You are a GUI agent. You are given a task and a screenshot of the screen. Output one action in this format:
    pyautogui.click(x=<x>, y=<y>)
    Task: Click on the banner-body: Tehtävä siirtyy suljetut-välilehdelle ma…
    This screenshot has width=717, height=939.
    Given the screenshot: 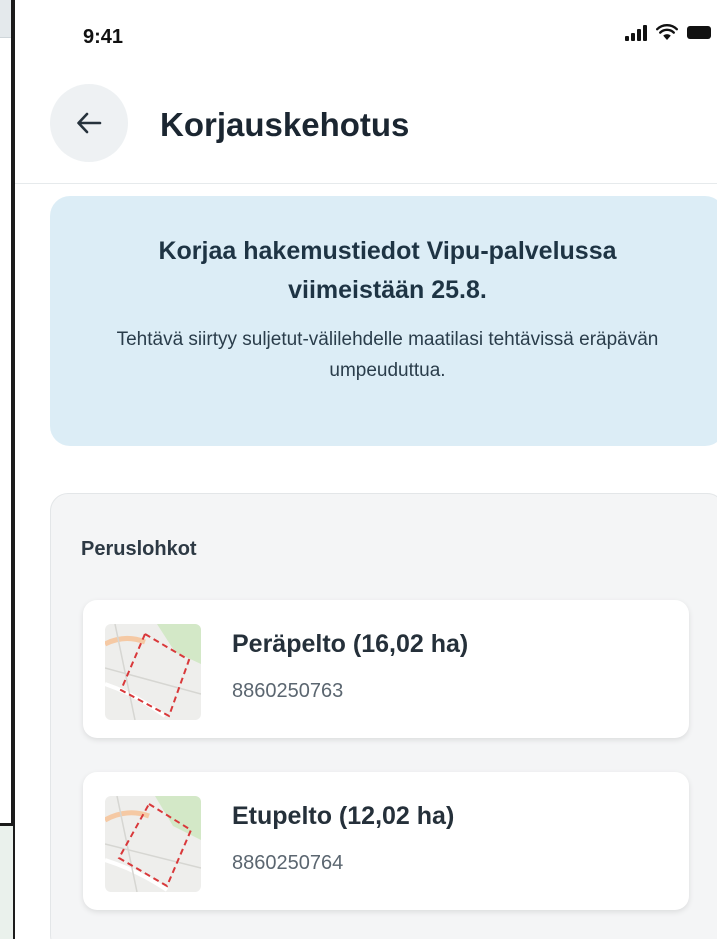 What is the action you would take?
    pyautogui.click(x=387, y=354)
    